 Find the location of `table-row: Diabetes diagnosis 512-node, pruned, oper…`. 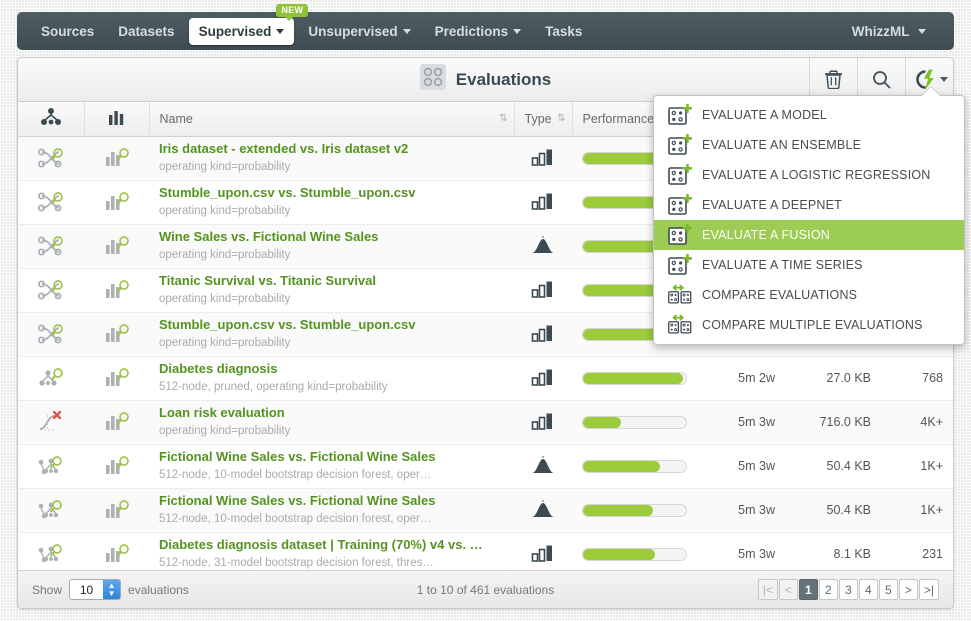

table-row: Diabetes diagnosis 512-node, pruned, oper… is located at coordinates (485, 378).